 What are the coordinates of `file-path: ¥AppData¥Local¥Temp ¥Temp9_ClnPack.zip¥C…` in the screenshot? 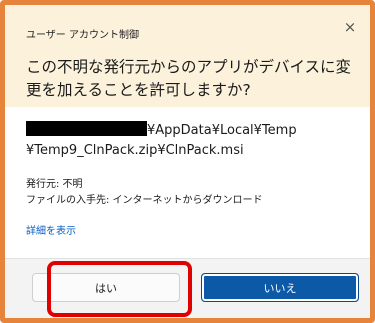 It's located at (191, 141).